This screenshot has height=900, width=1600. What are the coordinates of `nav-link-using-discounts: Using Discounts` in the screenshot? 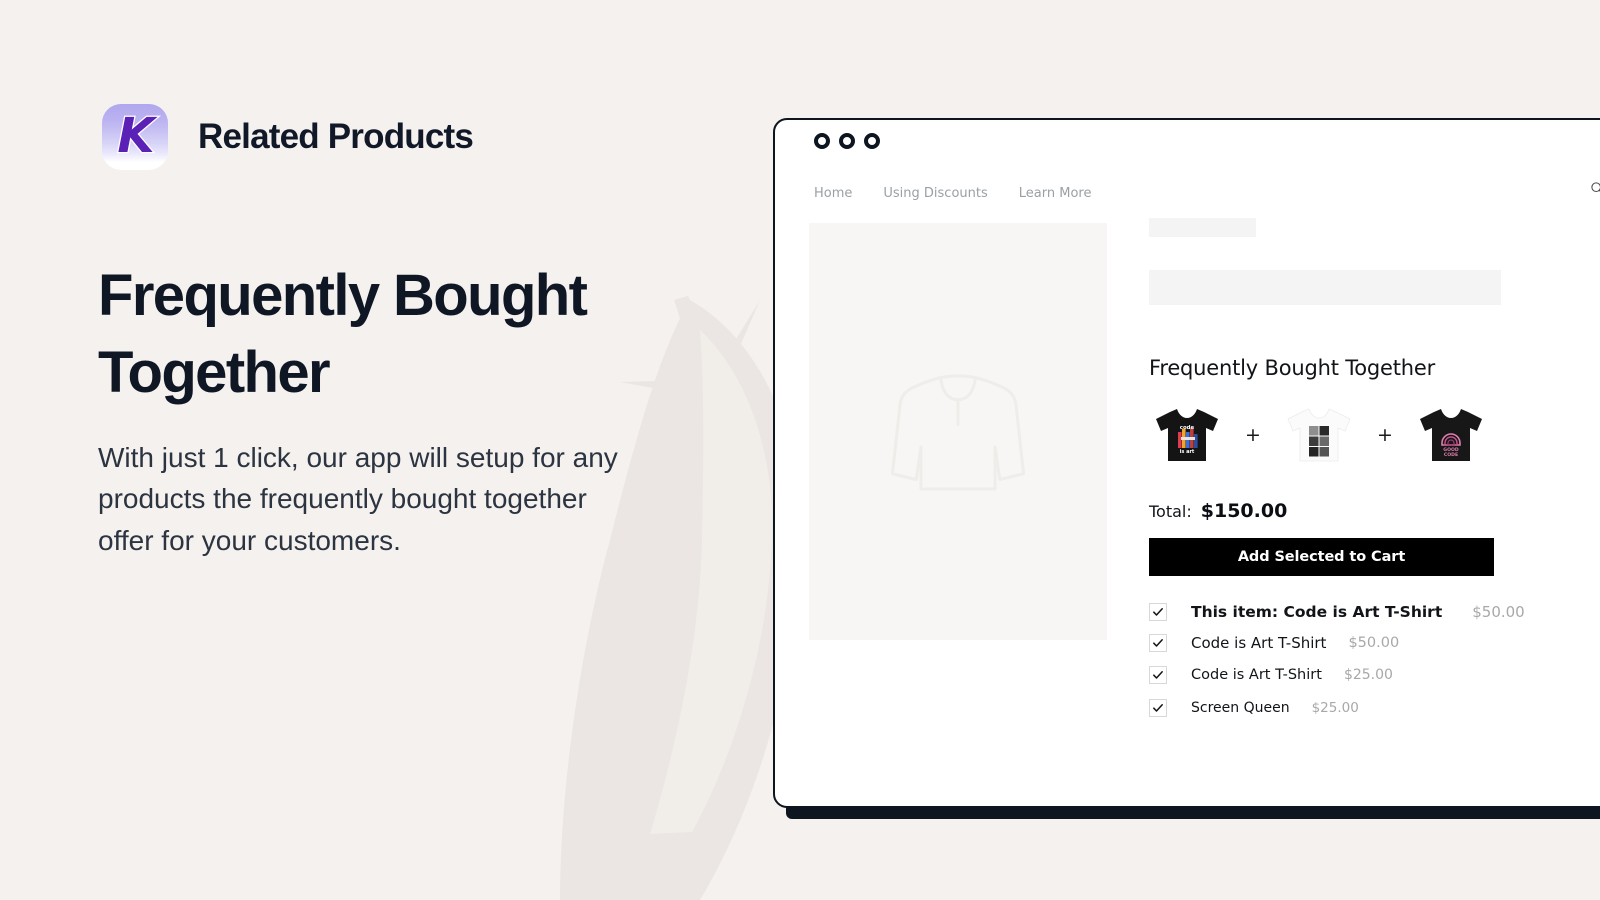 It's located at (935, 193).